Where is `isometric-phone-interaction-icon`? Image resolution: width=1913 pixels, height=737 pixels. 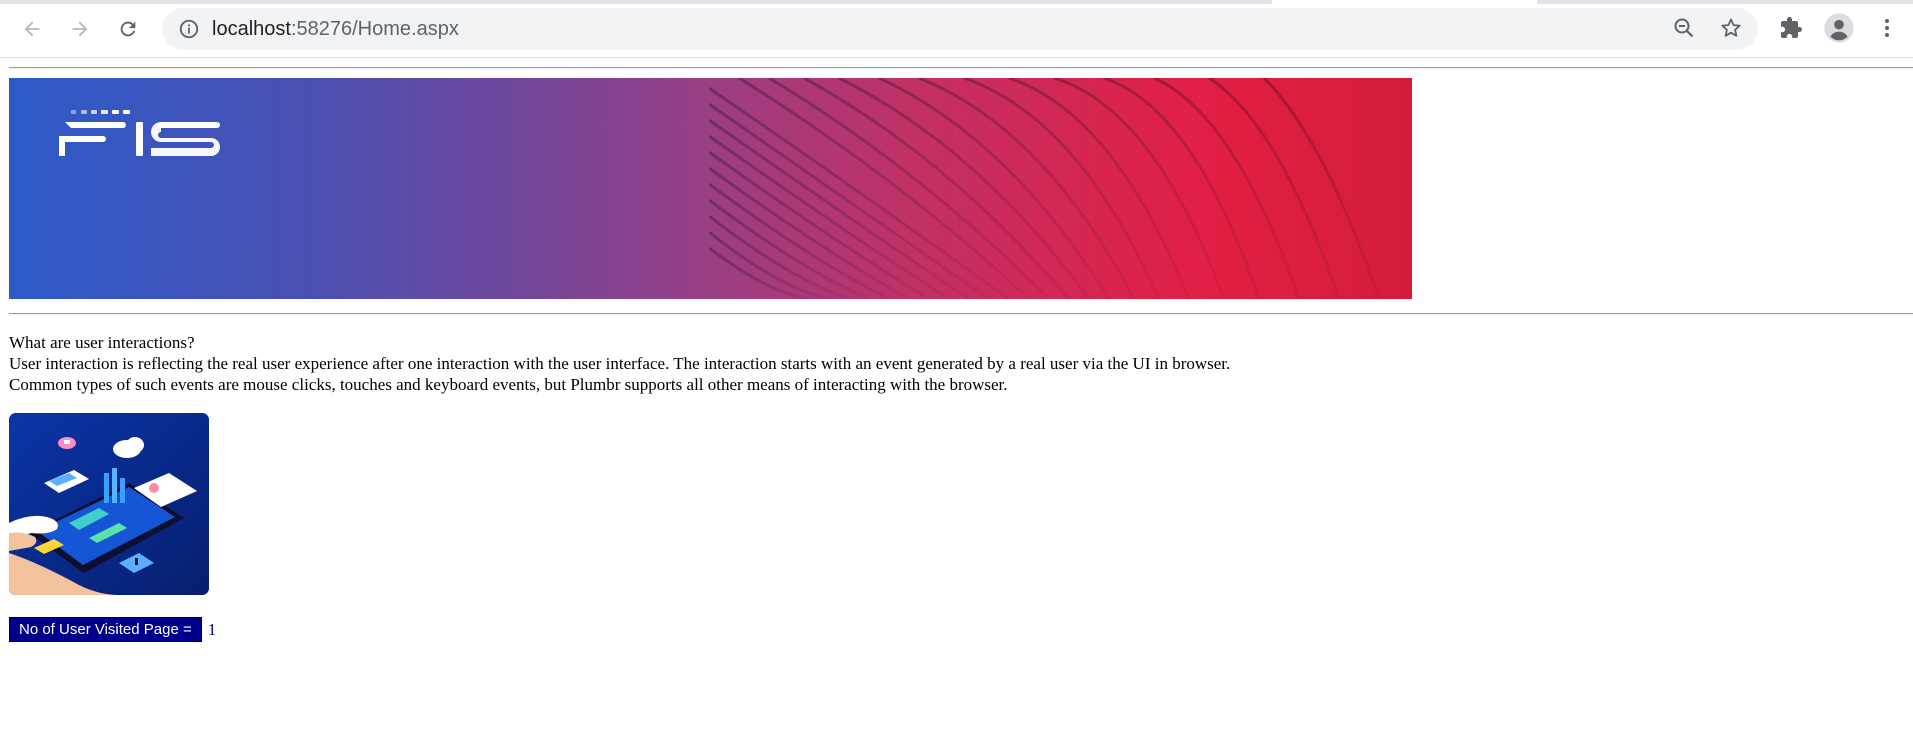
isometric-phone-interaction-icon is located at coordinates (109, 504).